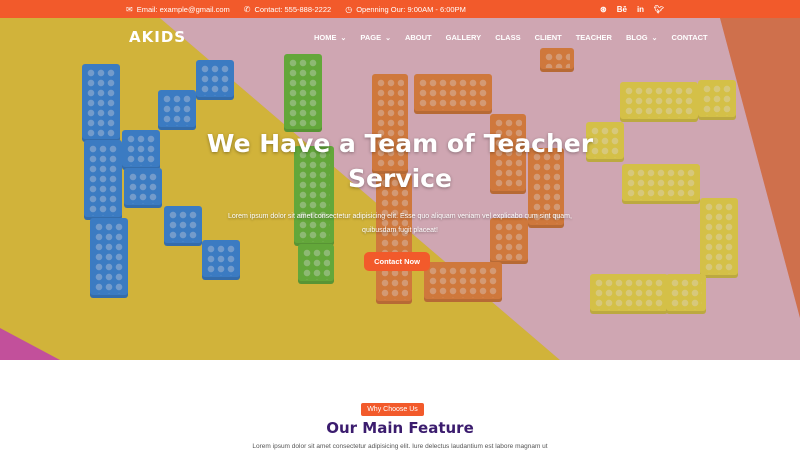 The image size is (800, 450). Describe the element at coordinates (603, 9) in the screenshot. I see `dribbble-icon: ⊛` at that location.